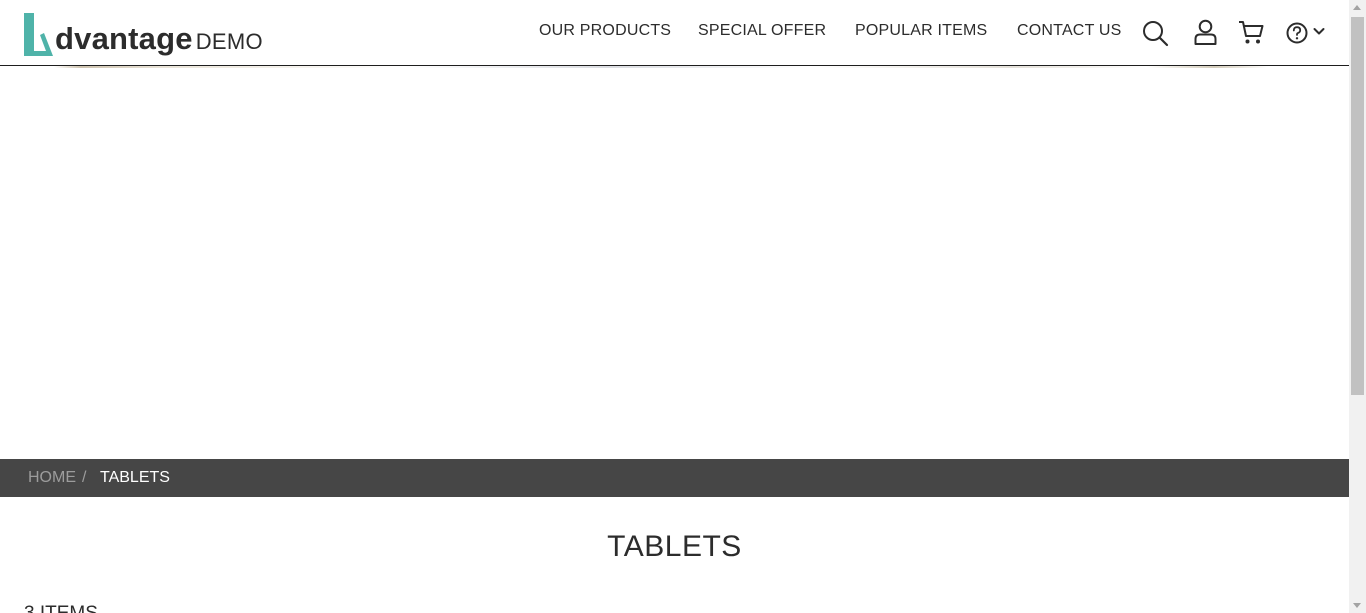  Describe the element at coordinates (229, 41) in the screenshot. I see `logo-suffix: DEMO` at that location.